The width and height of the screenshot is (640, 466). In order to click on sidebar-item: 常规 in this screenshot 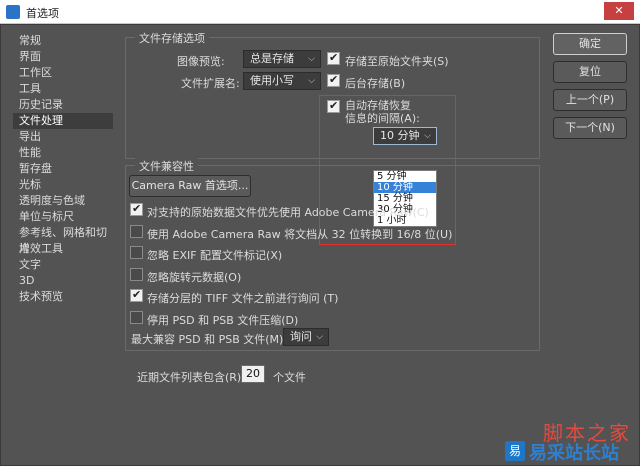, I will do `click(63, 41)`.